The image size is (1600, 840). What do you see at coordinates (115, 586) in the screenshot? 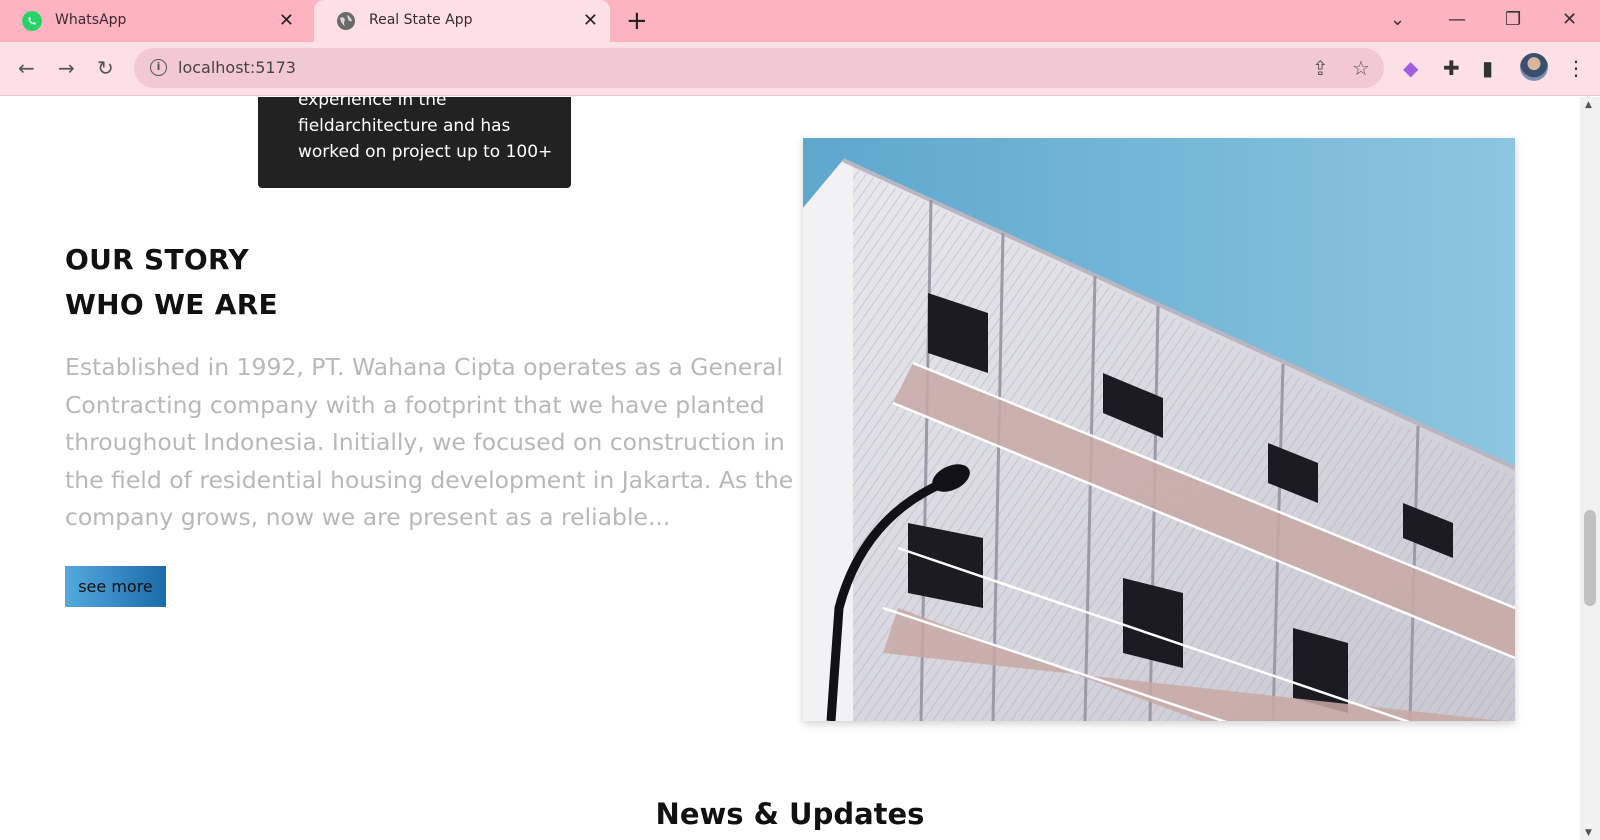
I see `see-more-button: see more` at bounding box center [115, 586].